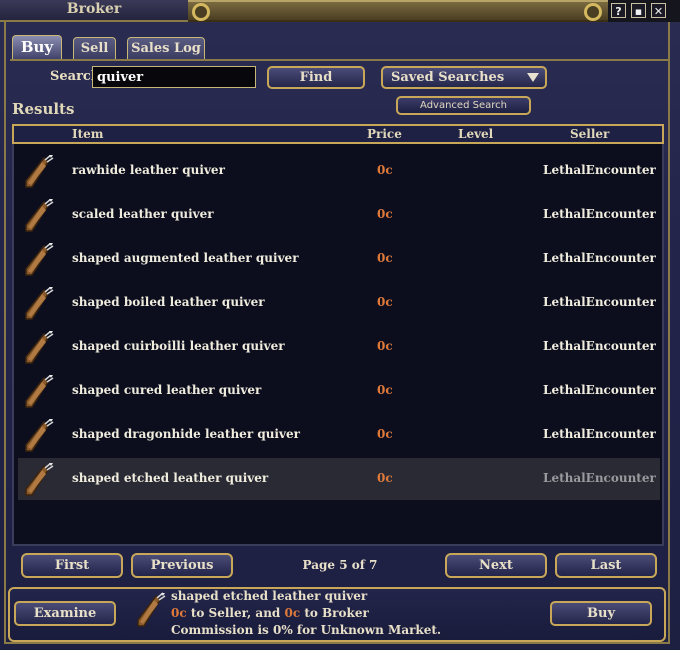  Describe the element at coordinates (384, 134) in the screenshot. I see `column-header-price: Price` at that location.